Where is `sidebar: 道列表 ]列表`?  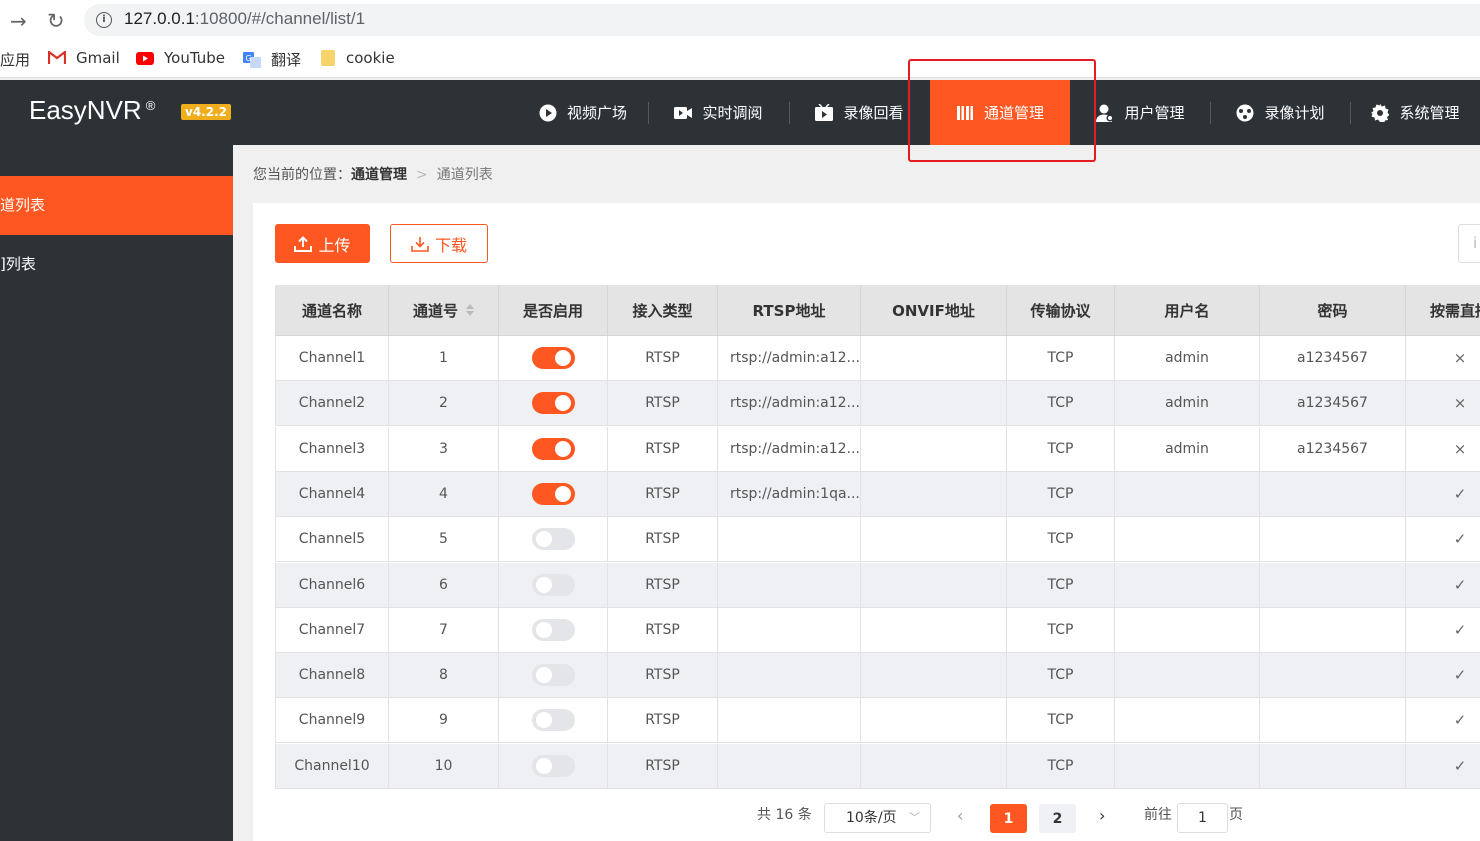
sidebar: 道列表 ]列表 is located at coordinates (116, 493).